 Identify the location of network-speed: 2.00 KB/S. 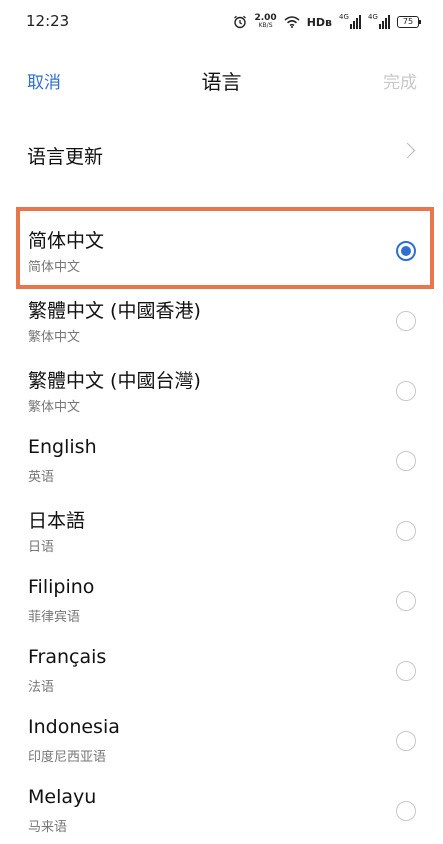
(265, 22).